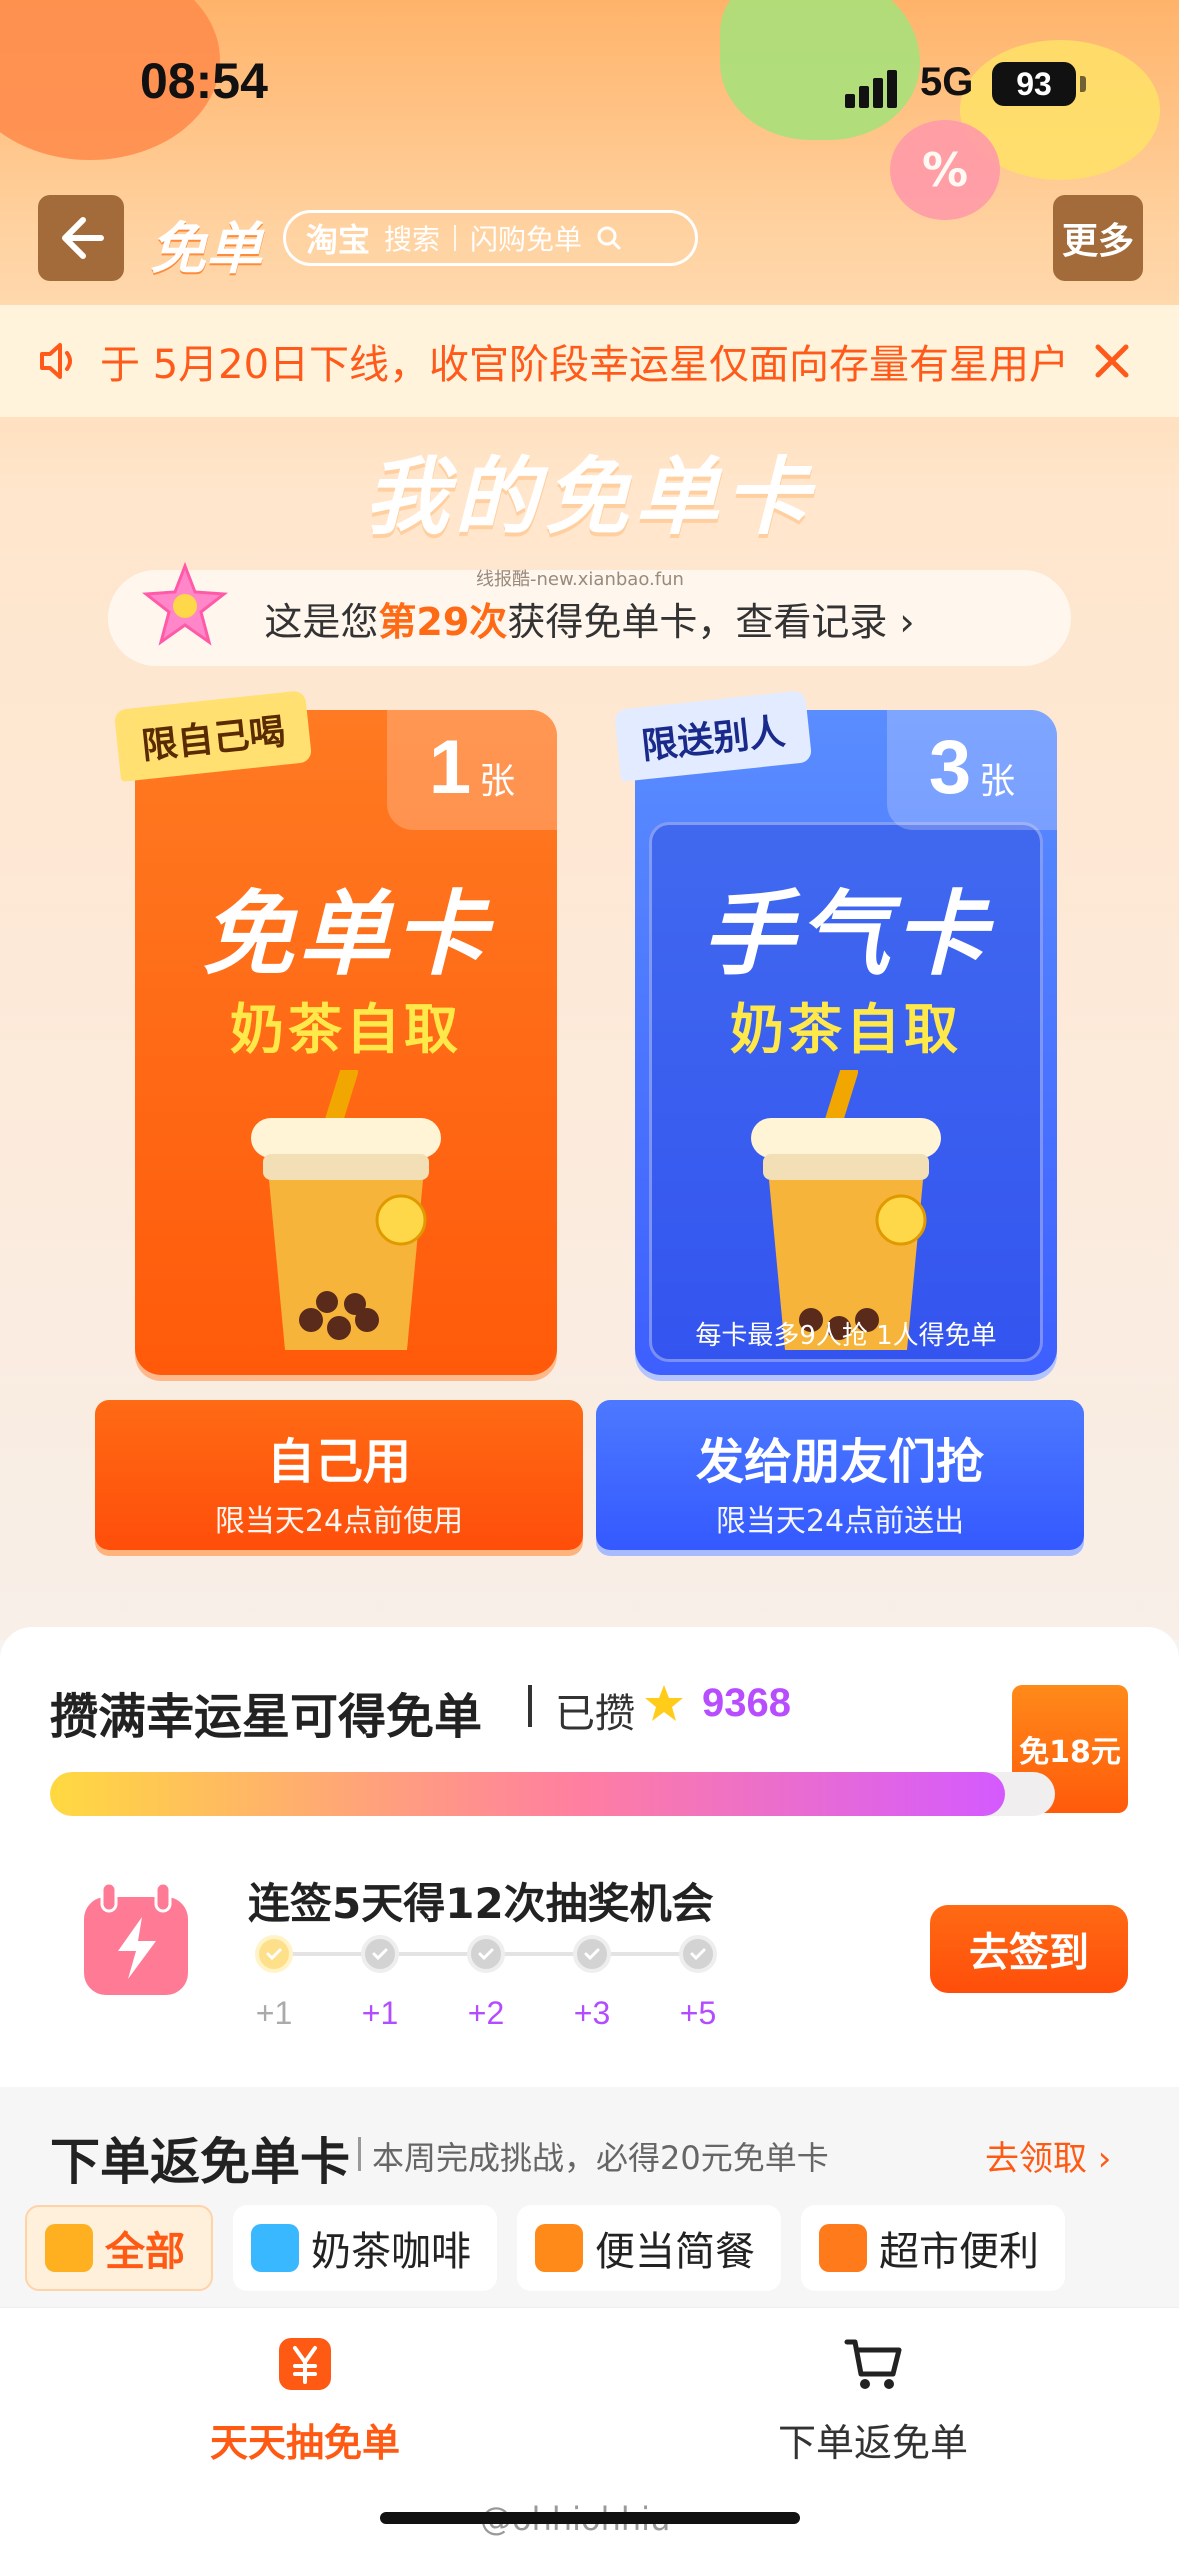 Image resolution: width=1179 pixels, height=2556 pixels. I want to click on button-sublabel: 限当天24点前使用, so click(339, 1521).